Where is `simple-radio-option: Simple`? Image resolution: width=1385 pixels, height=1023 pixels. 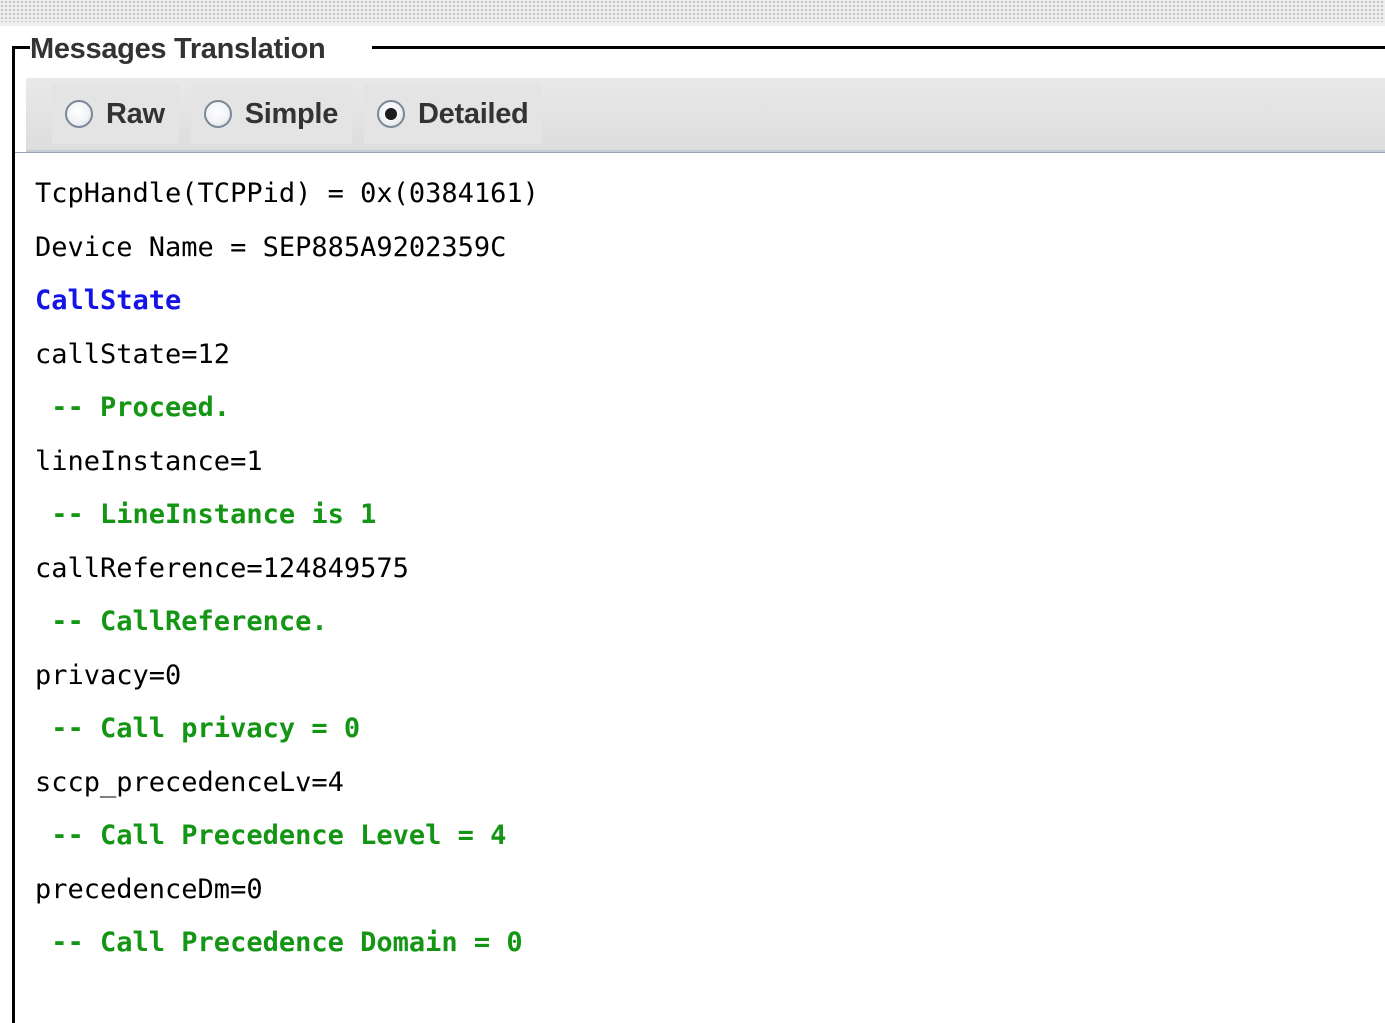
simple-radio-option: Simple is located at coordinates (271, 114).